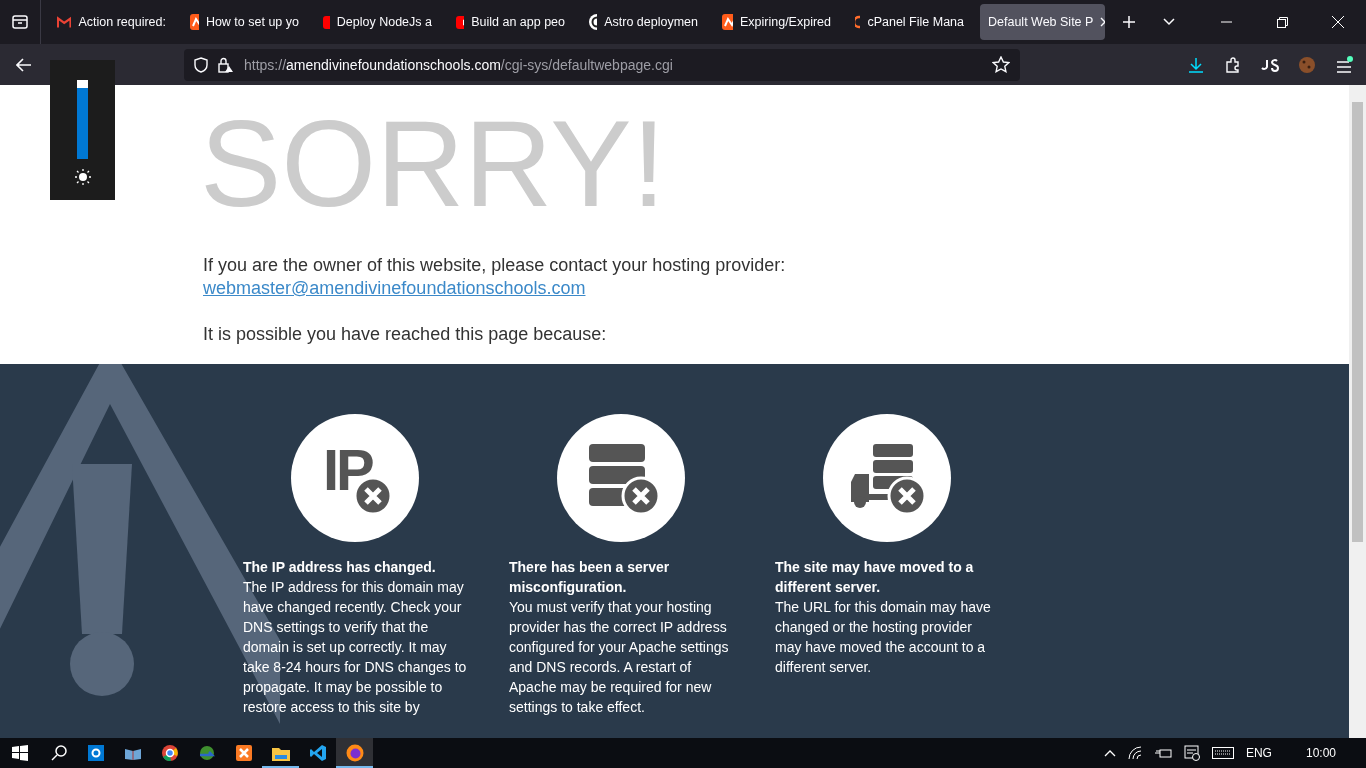  What do you see at coordinates (405, 334) in the screenshot?
I see `reason-intro: It is possible you have reached this page because:` at bounding box center [405, 334].